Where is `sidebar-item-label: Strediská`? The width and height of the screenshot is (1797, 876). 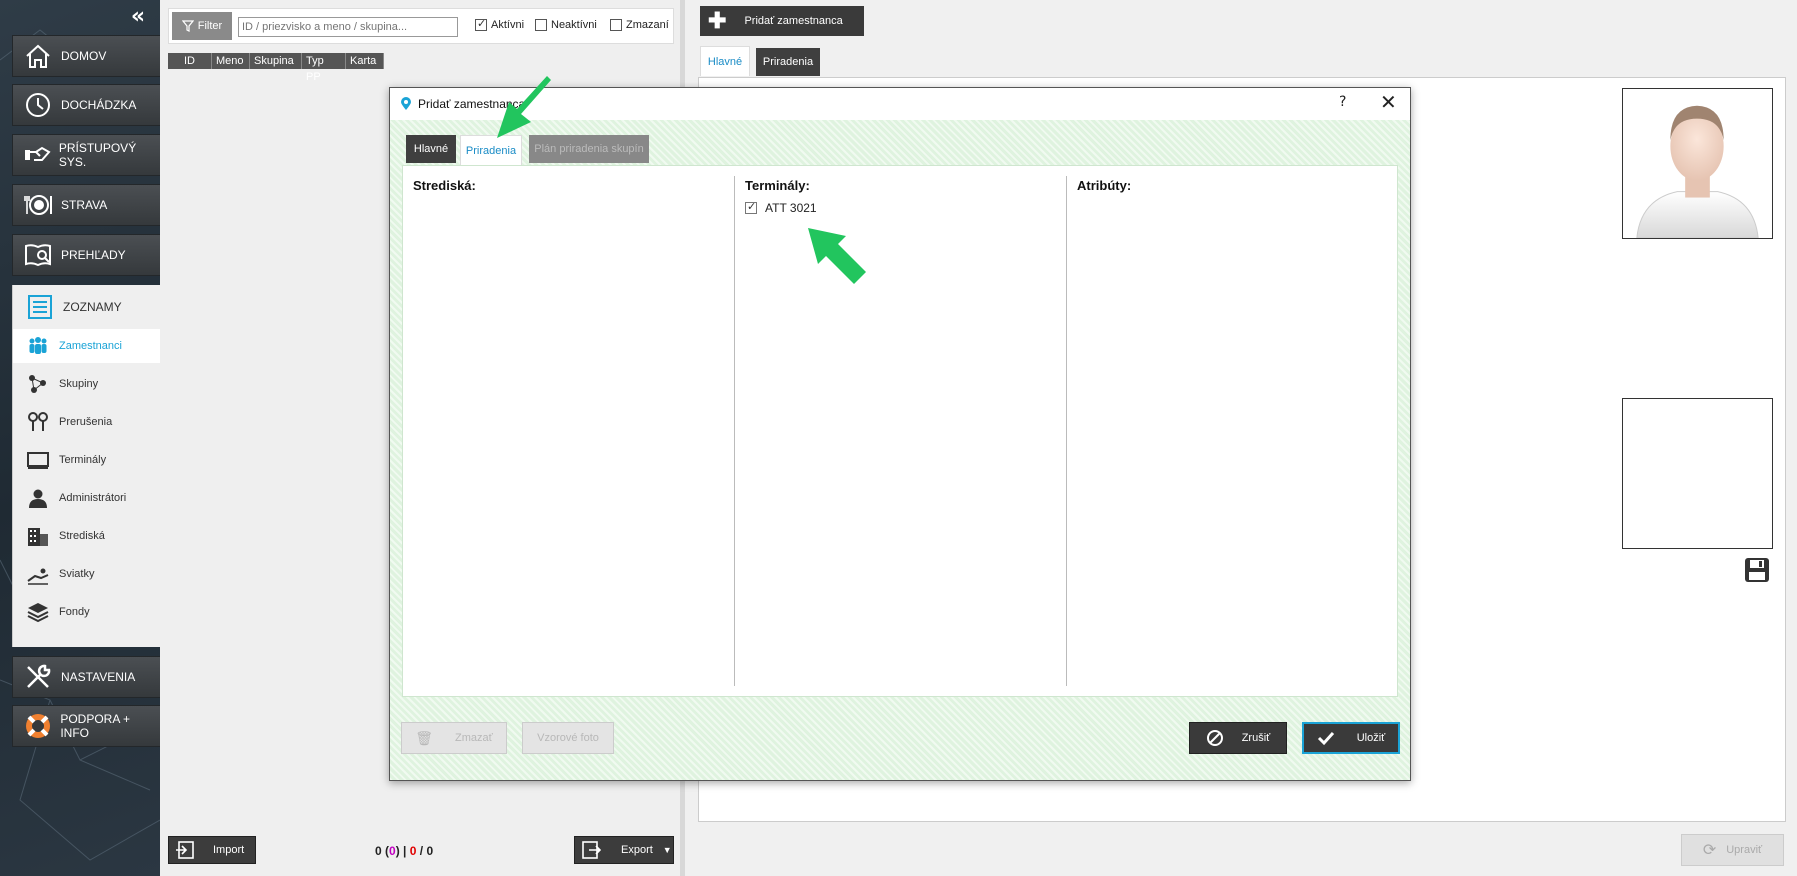 sidebar-item-label: Strediská is located at coordinates (82, 536).